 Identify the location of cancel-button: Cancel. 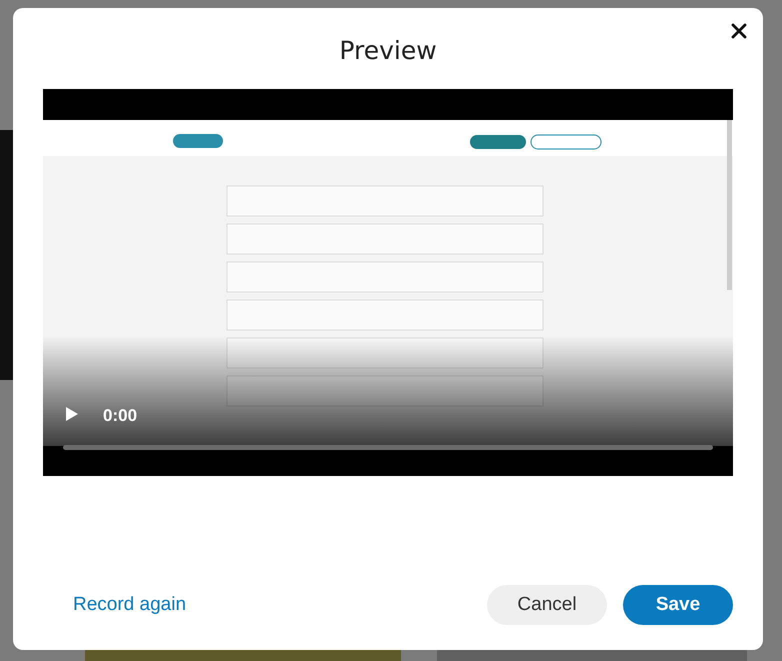
(547, 605).